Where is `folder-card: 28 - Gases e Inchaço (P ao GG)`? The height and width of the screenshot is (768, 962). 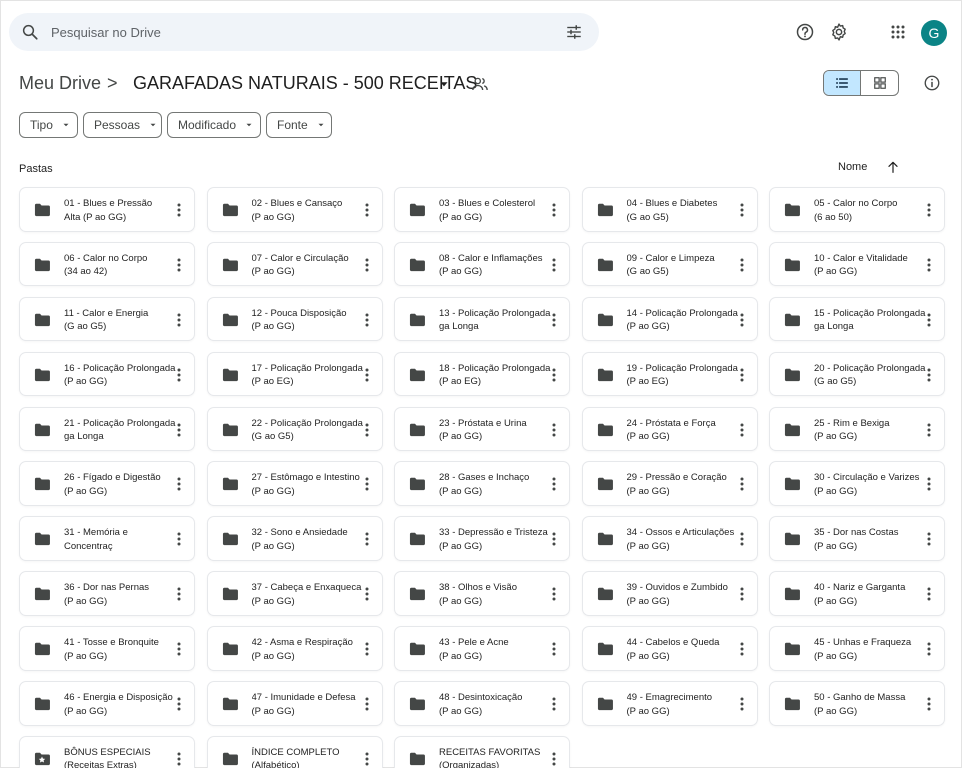 folder-card: 28 - Gases e Inchaço (P ao GG) is located at coordinates (482, 484).